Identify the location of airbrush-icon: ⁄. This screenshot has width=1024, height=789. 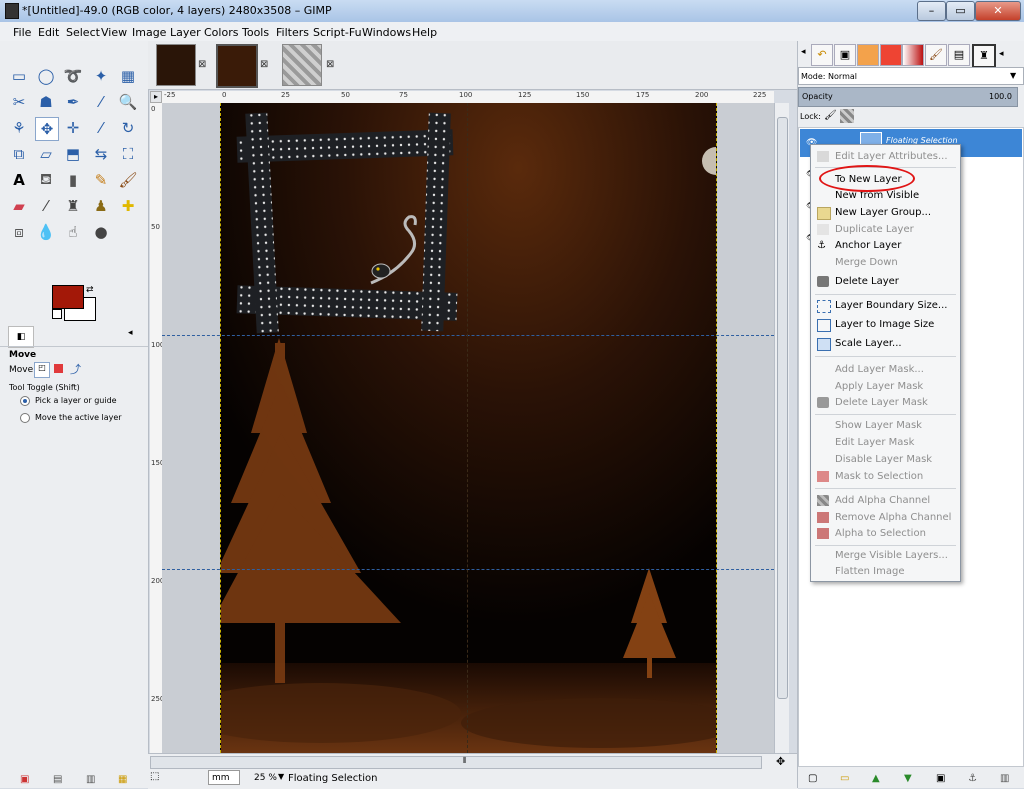
(46, 206).